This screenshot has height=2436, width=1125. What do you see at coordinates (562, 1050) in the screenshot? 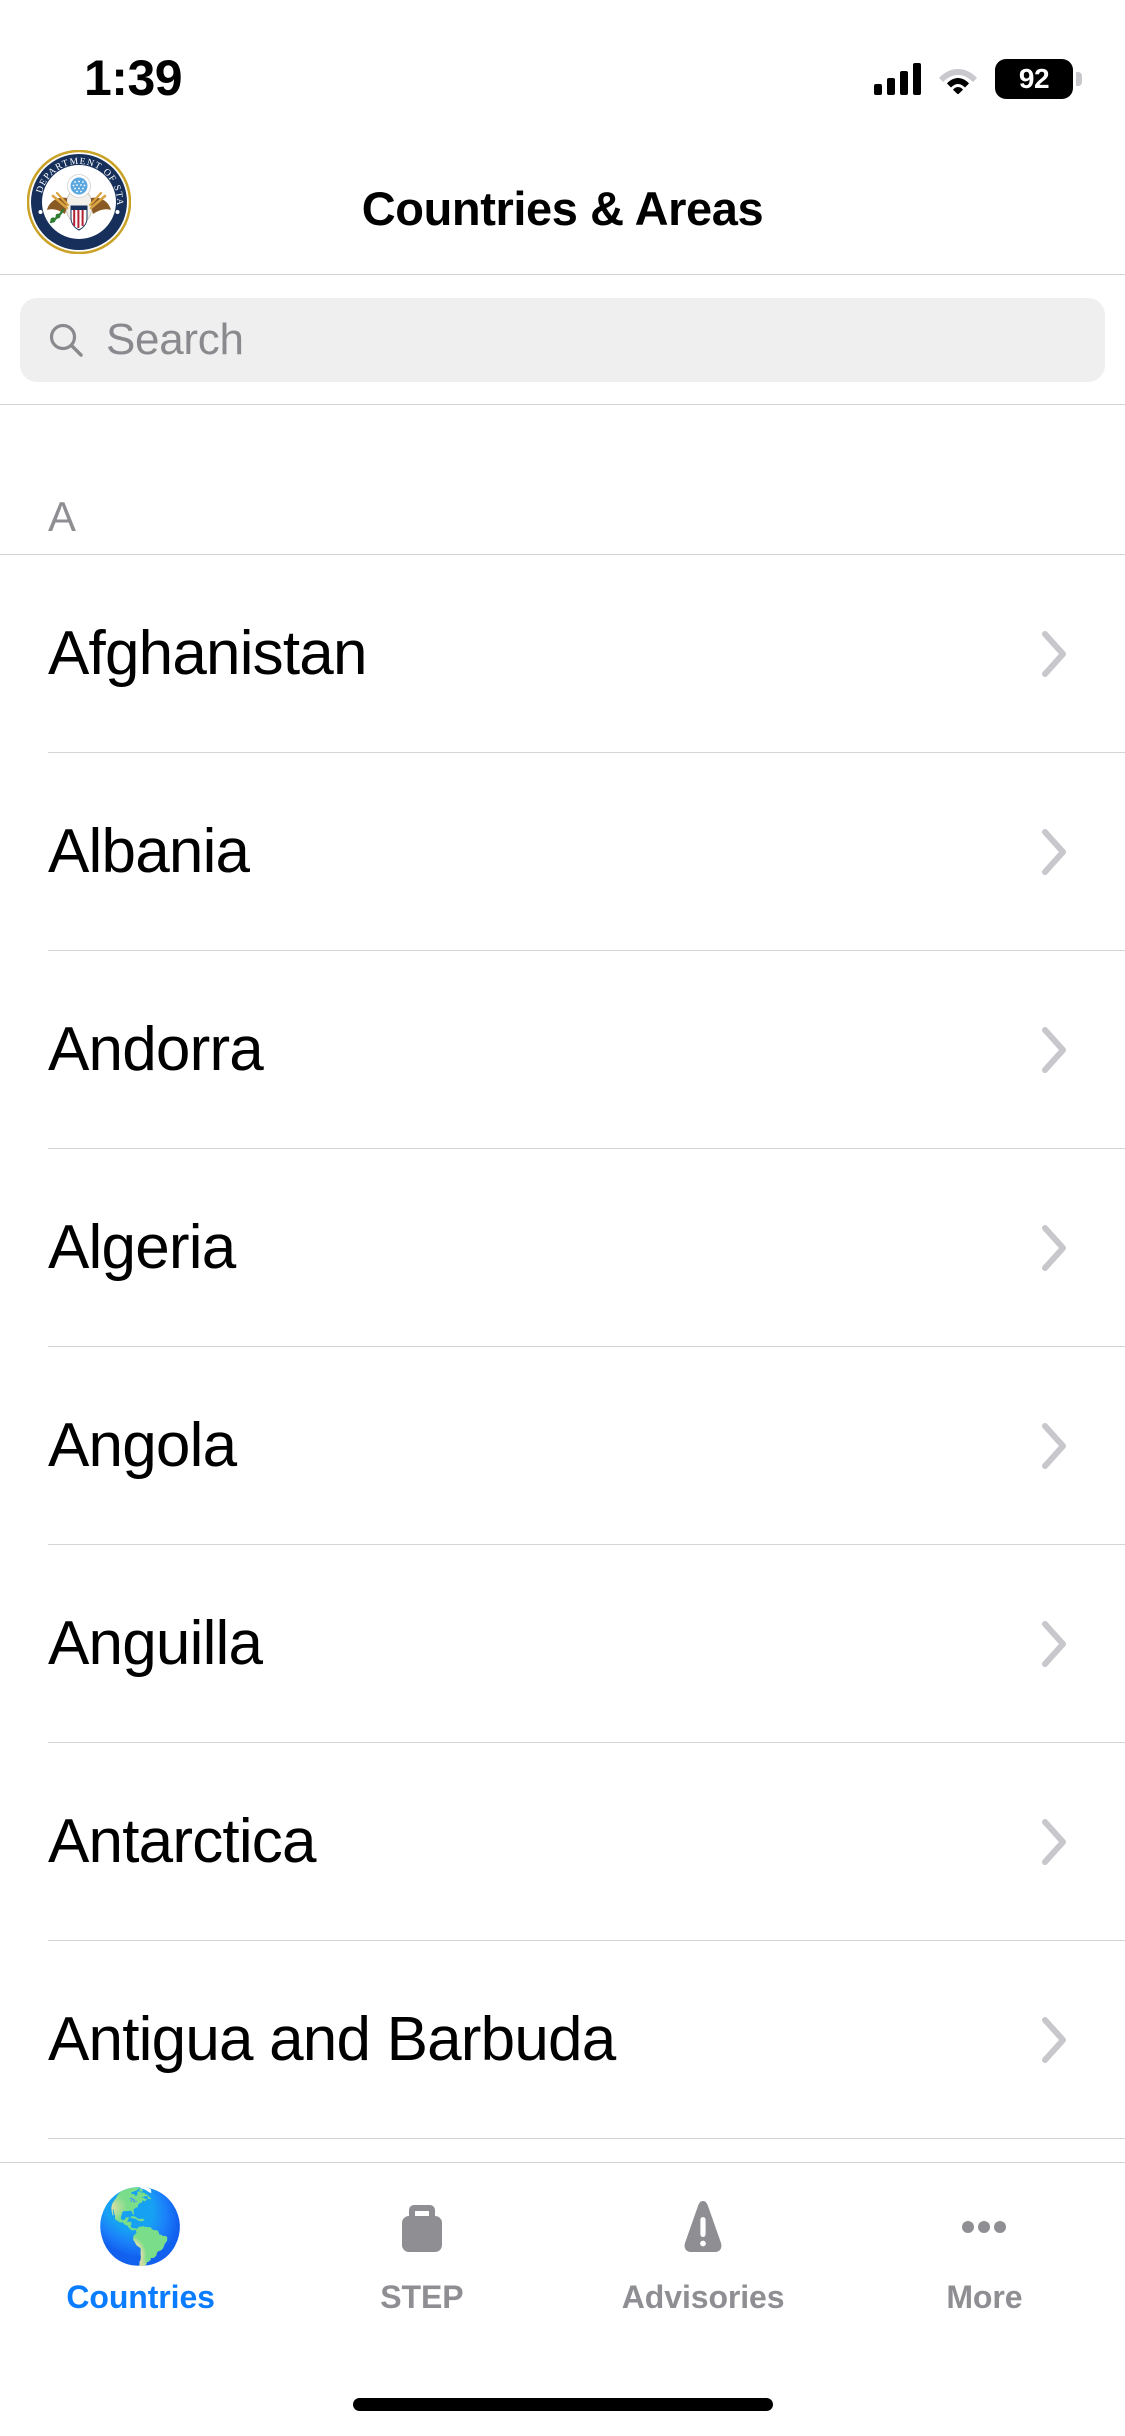
I see `list-item: Andorra` at bounding box center [562, 1050].